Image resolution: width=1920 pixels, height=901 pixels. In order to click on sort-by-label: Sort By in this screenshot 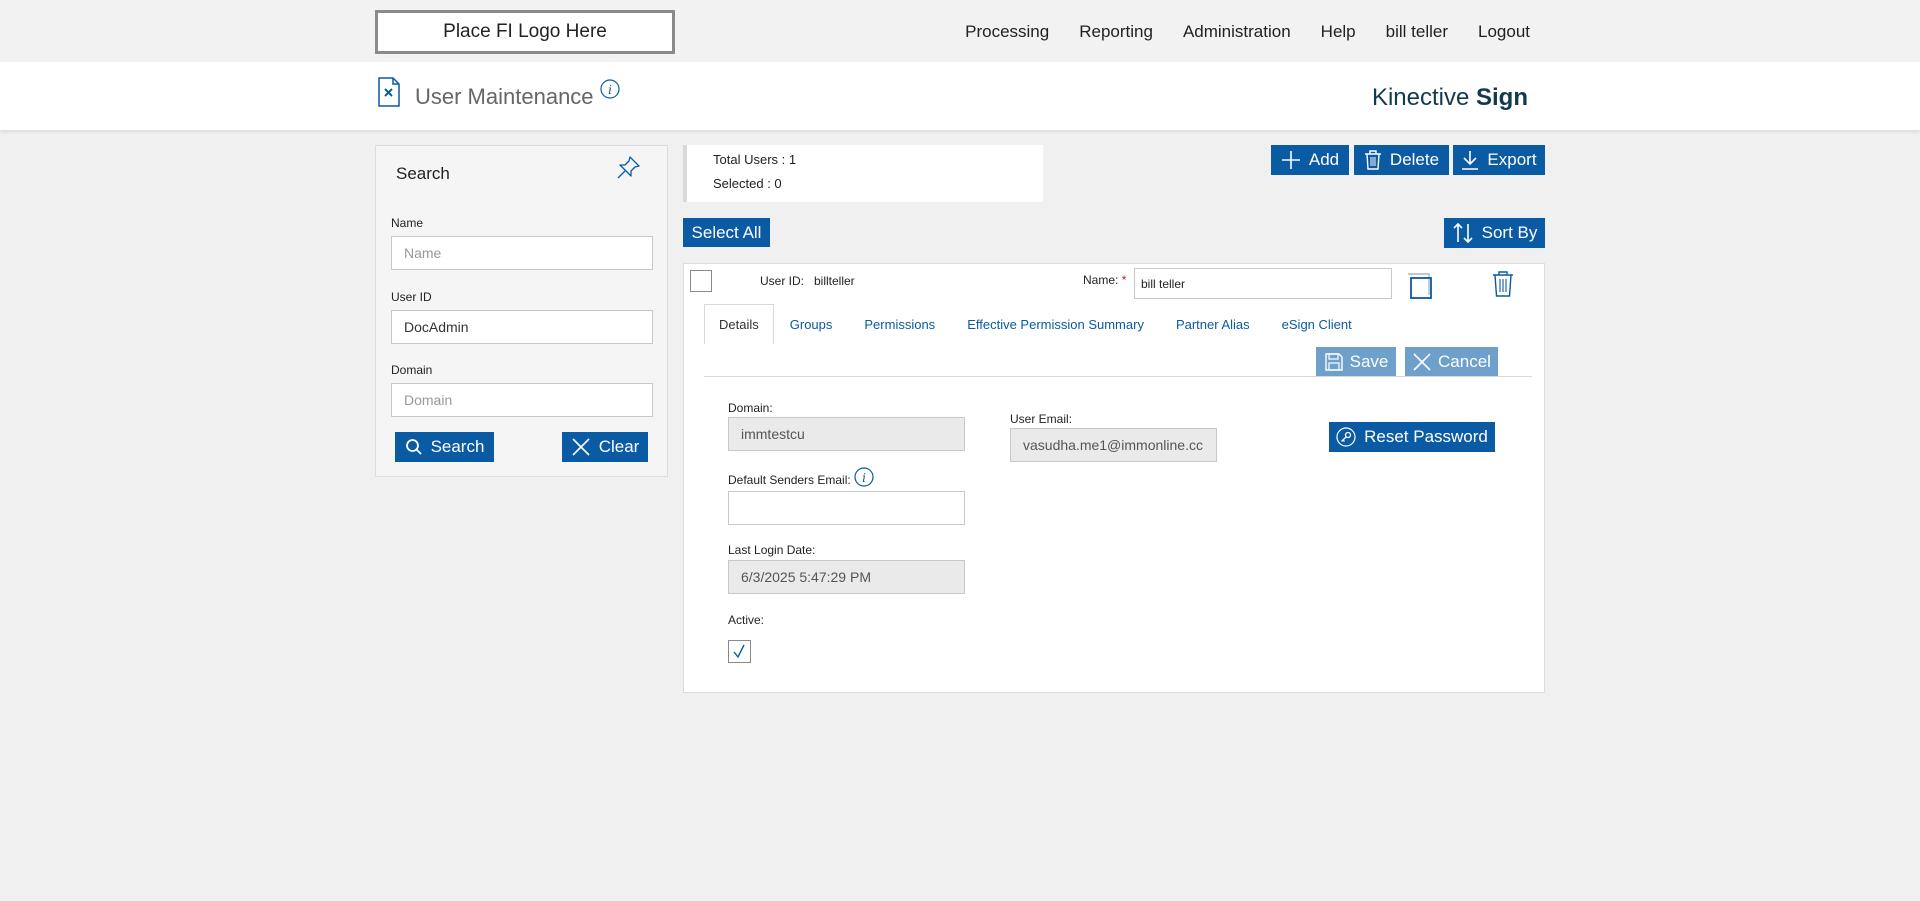, I will do `click(1509, 232)`.